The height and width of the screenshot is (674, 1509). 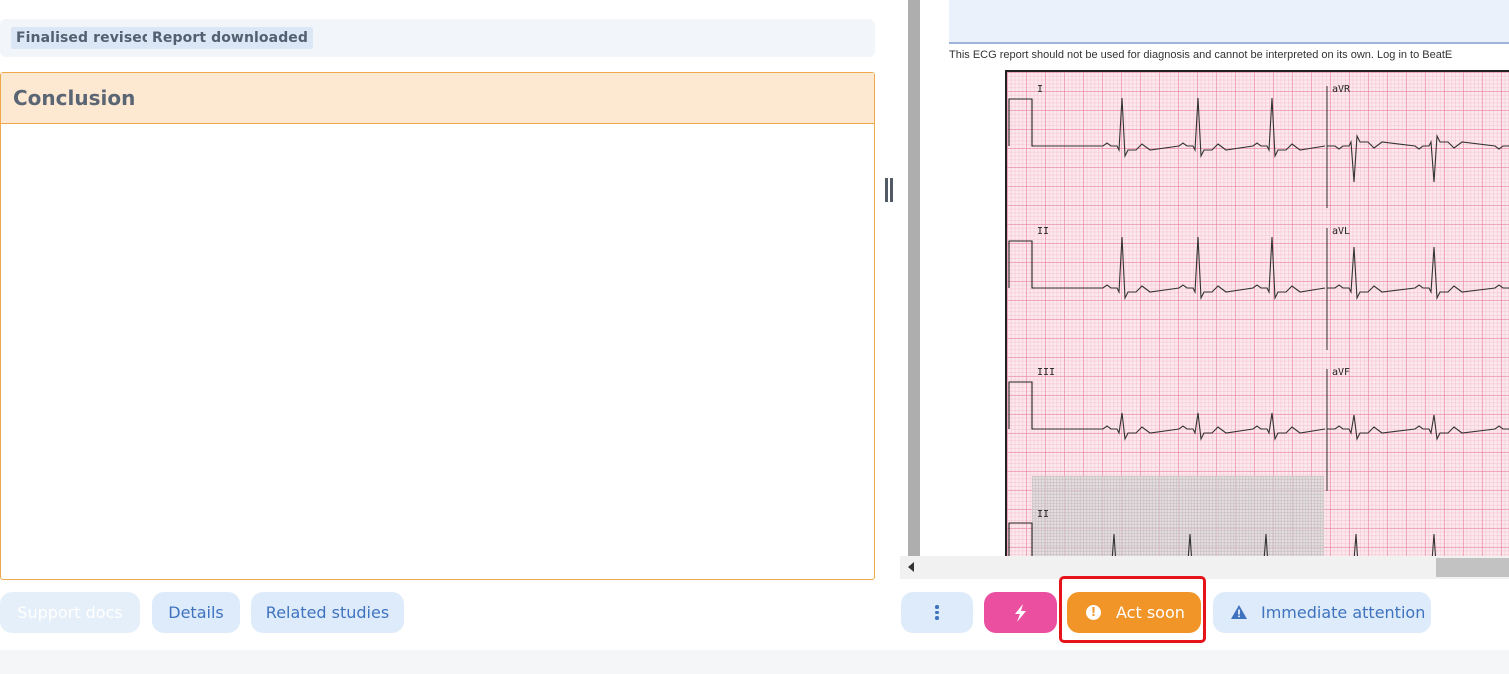 What do you see at coordinates (754, 662) in the screenshot?
I see `footer-strip` at bounding box center [754, 662].